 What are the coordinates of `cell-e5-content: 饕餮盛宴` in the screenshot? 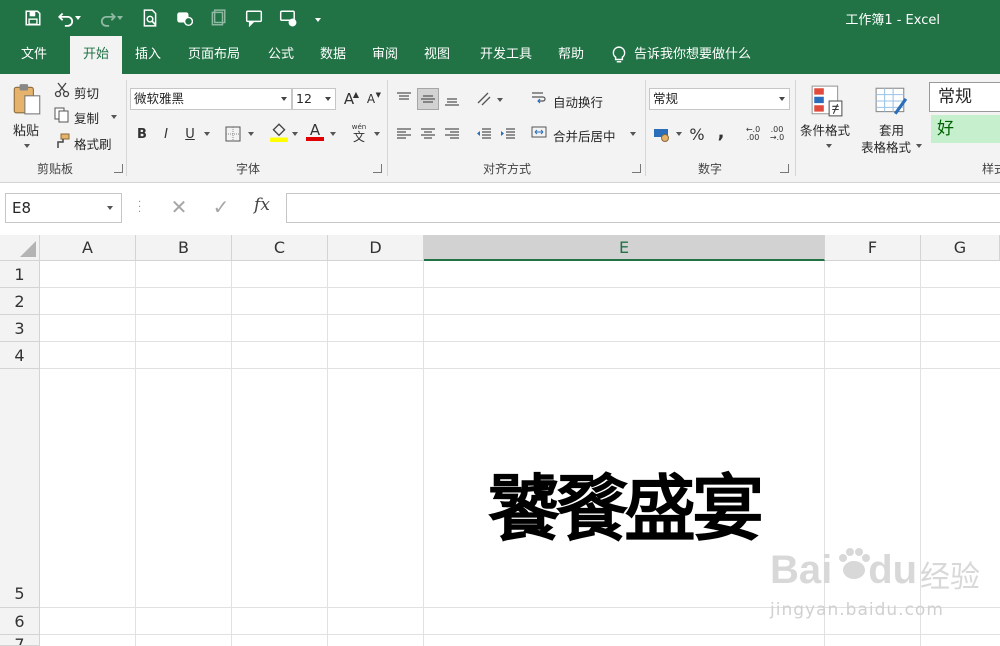 It's located at (624, 502).